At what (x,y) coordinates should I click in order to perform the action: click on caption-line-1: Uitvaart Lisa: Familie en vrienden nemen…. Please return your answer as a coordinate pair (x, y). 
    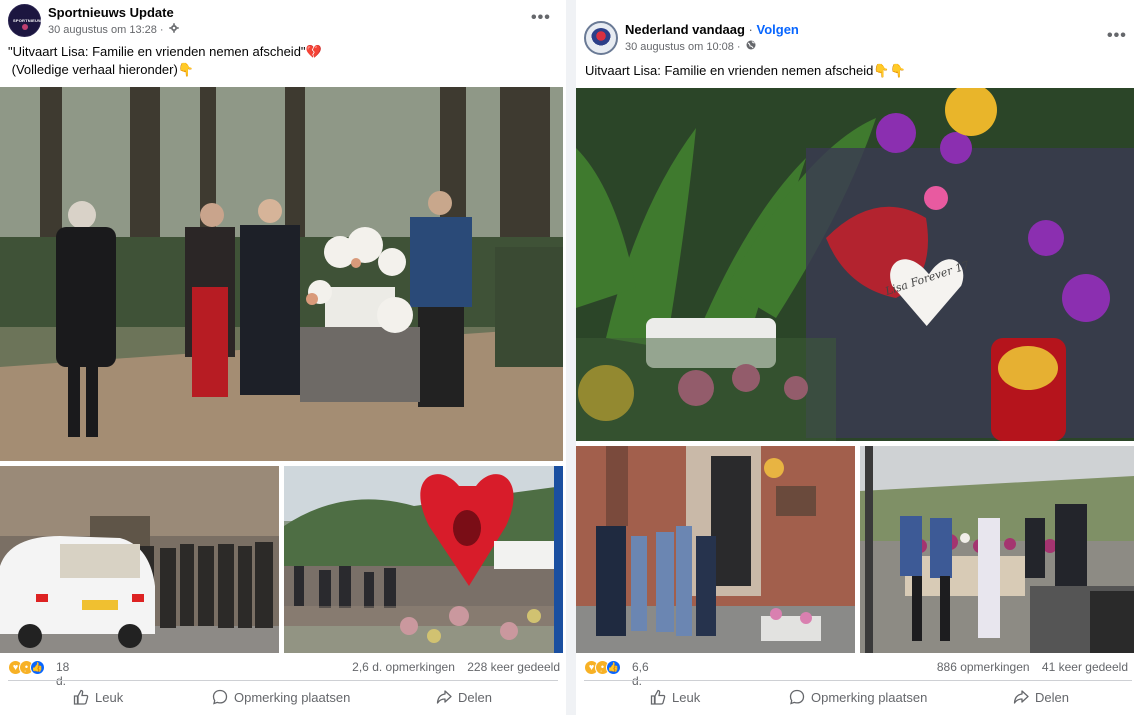
    Looking at the image, I should click on (745, 70).